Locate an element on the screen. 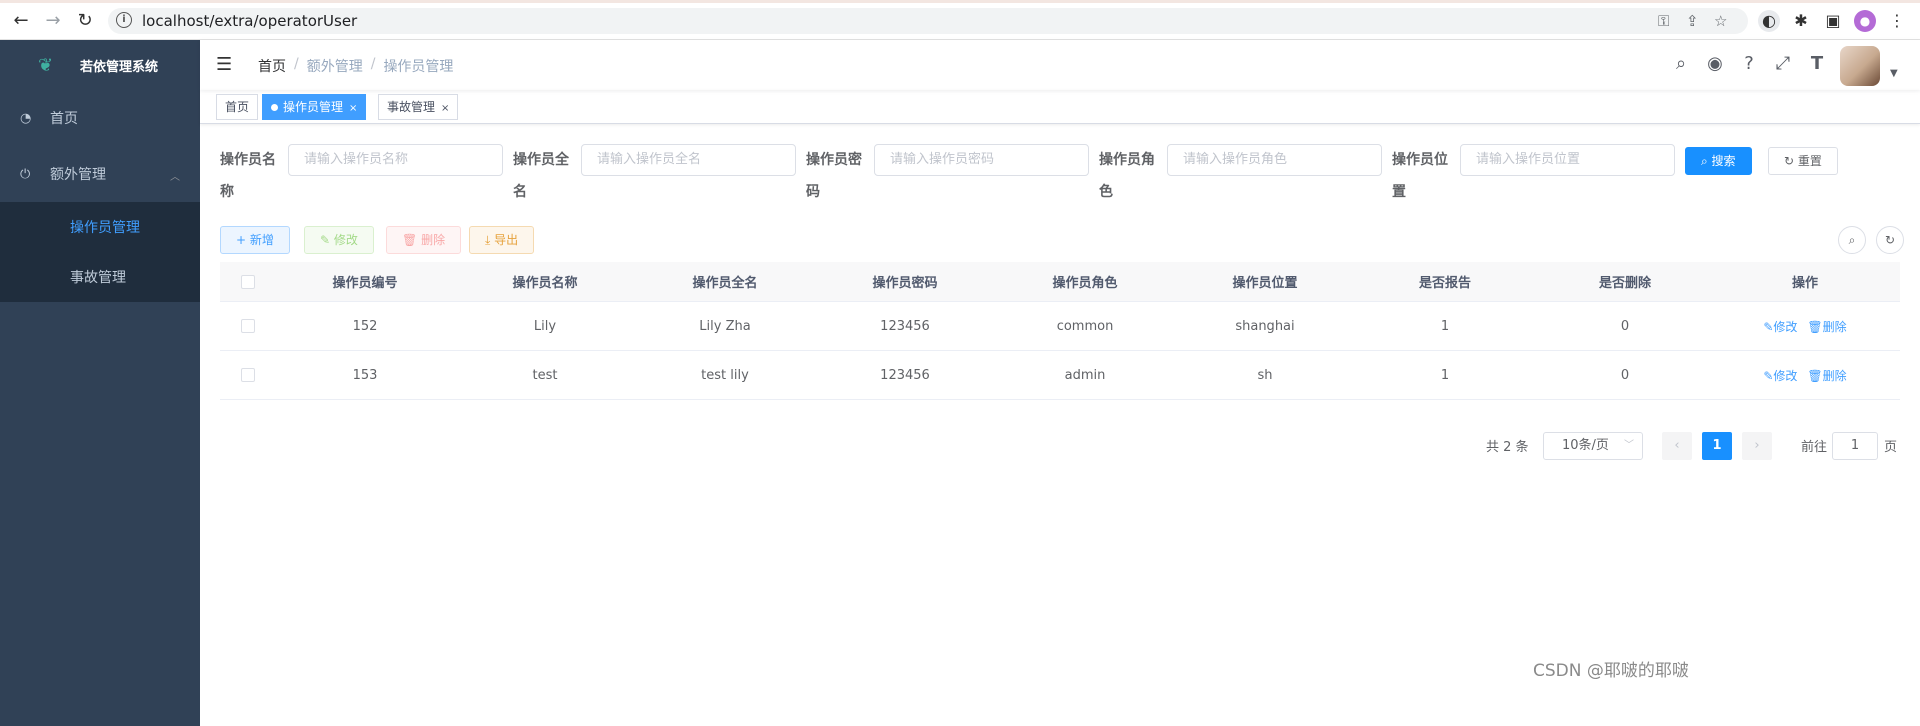 The image size is (1920, 726). column-header: 操作员位置 is located at coordinates (1265, 283).